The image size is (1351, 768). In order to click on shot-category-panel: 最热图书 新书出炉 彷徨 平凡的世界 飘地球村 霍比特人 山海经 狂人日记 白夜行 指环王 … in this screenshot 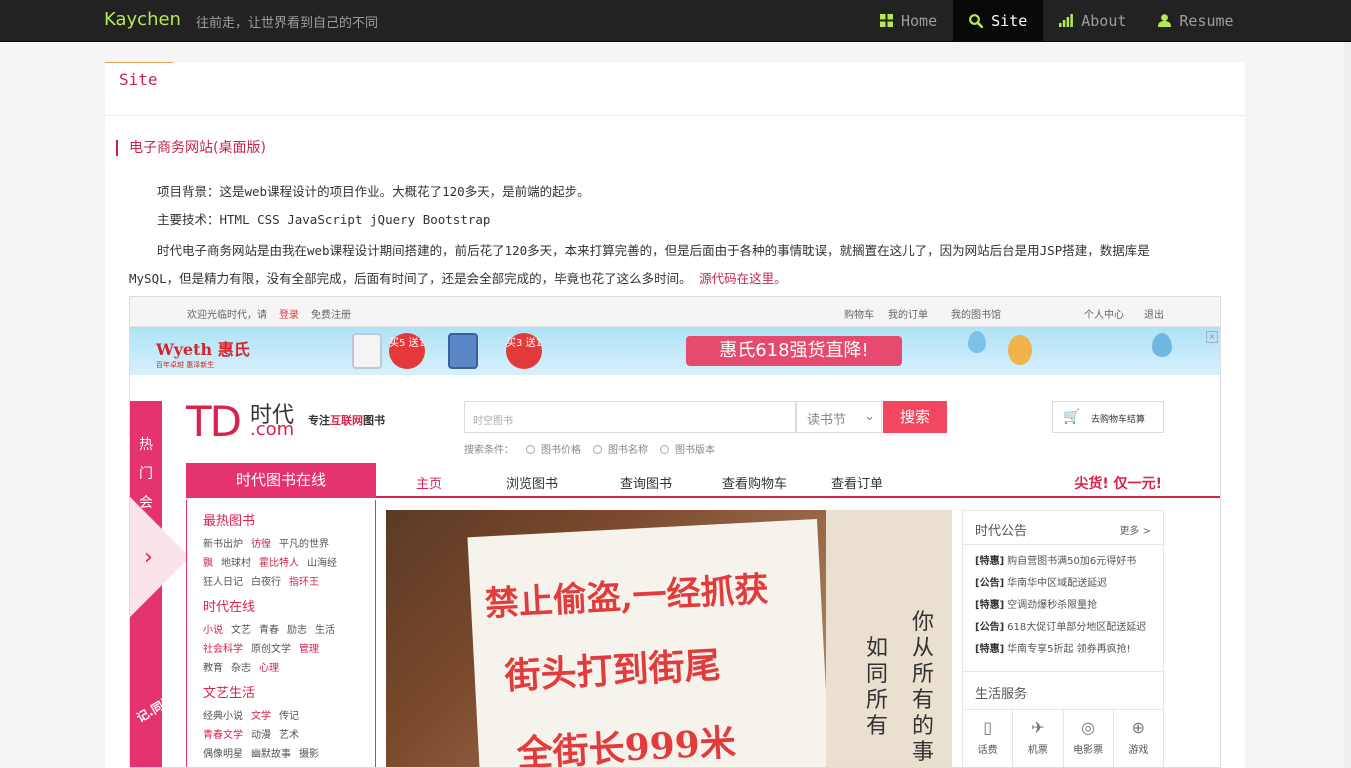, I will do `click(281, 633)`.